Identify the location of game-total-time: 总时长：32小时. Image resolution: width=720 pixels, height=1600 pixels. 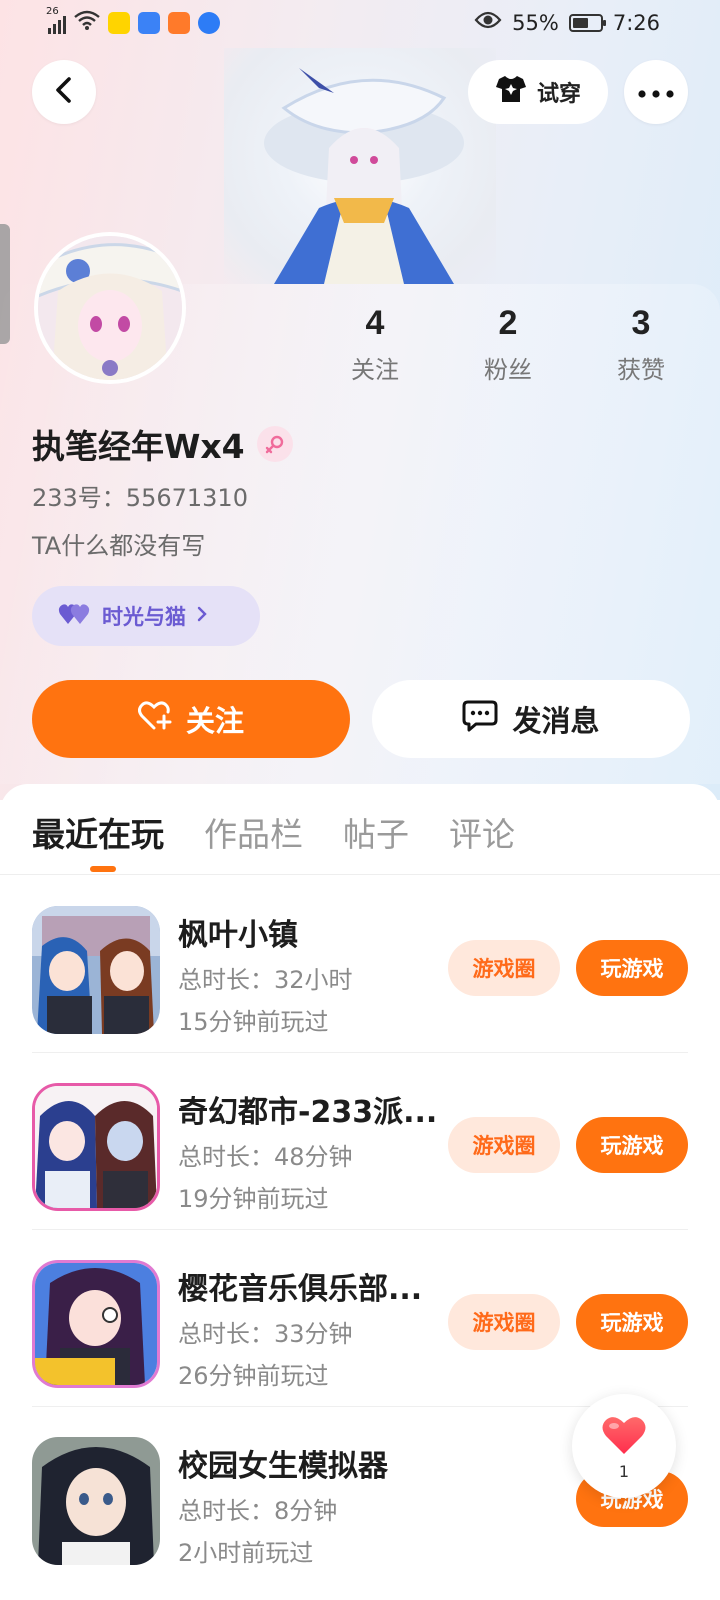
(265, 980).